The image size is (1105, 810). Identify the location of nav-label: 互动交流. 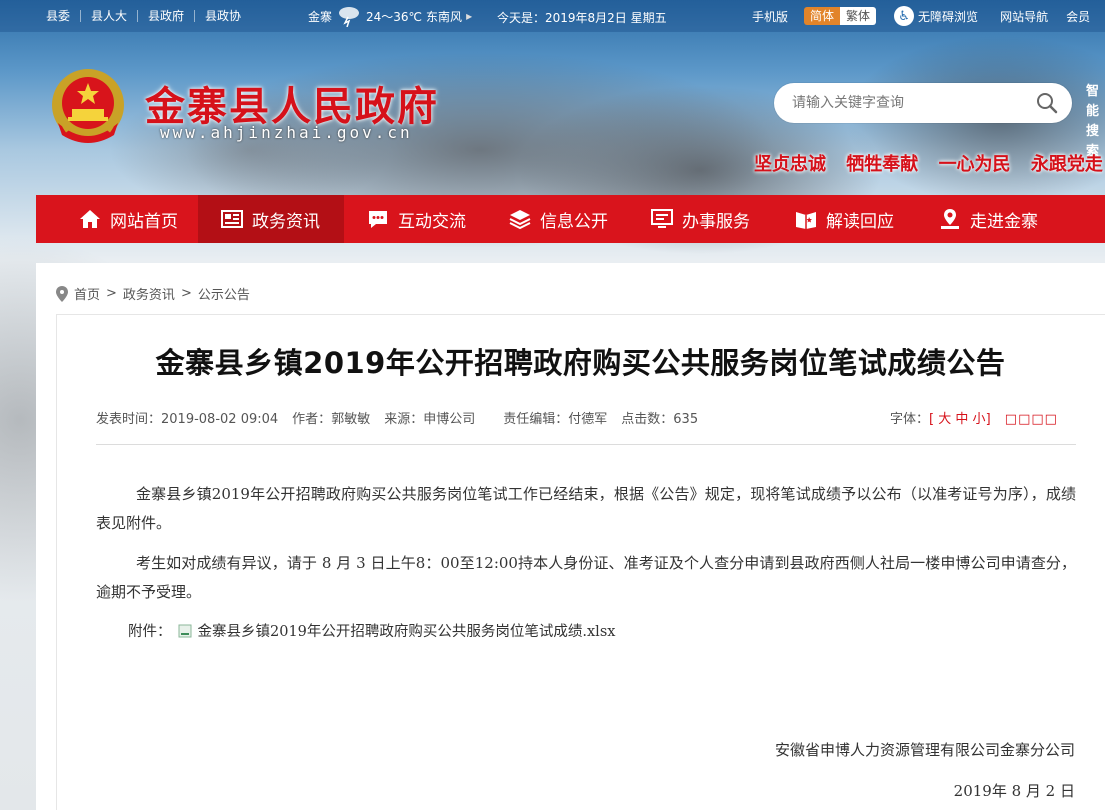
(432, 221).